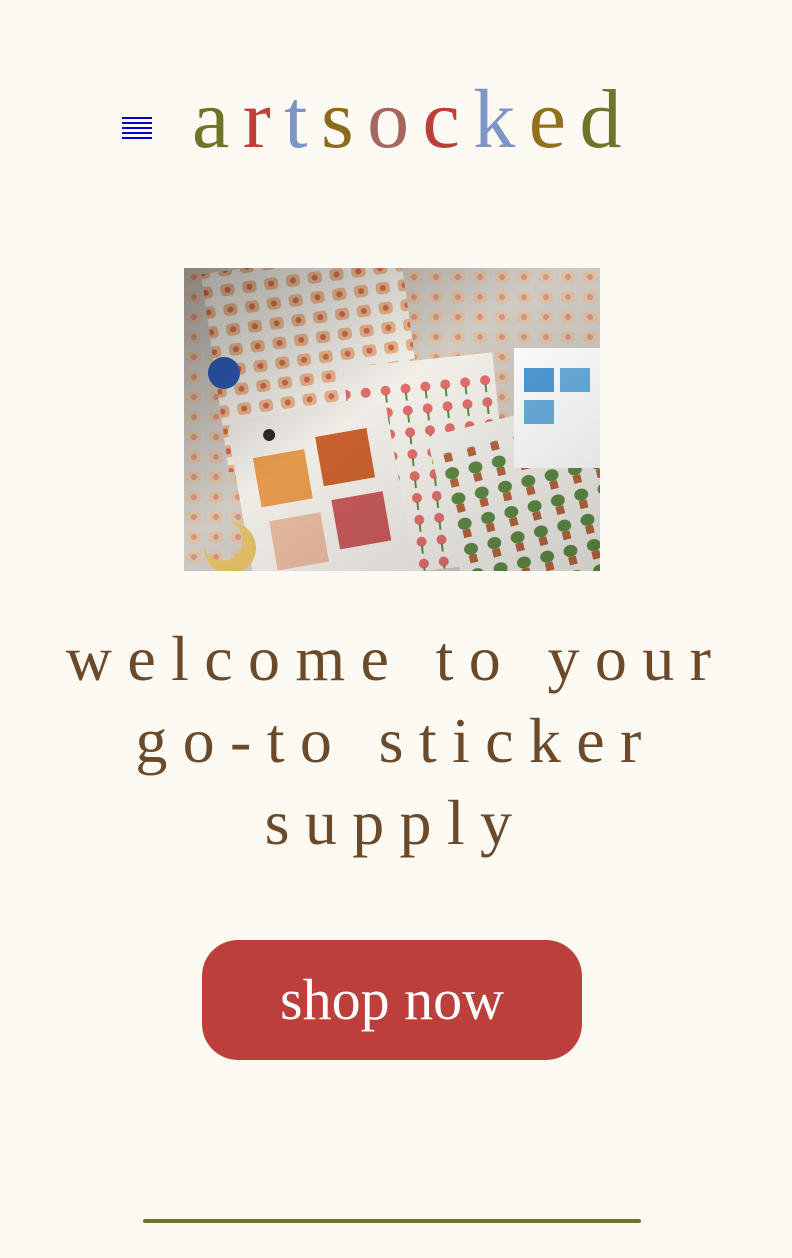 The height and width of the screenshot is (1258, 792). What do you see at coordinates (501, 119) in the screenshot?
I see `brand-letter: k` at bounding box center [501, 119].